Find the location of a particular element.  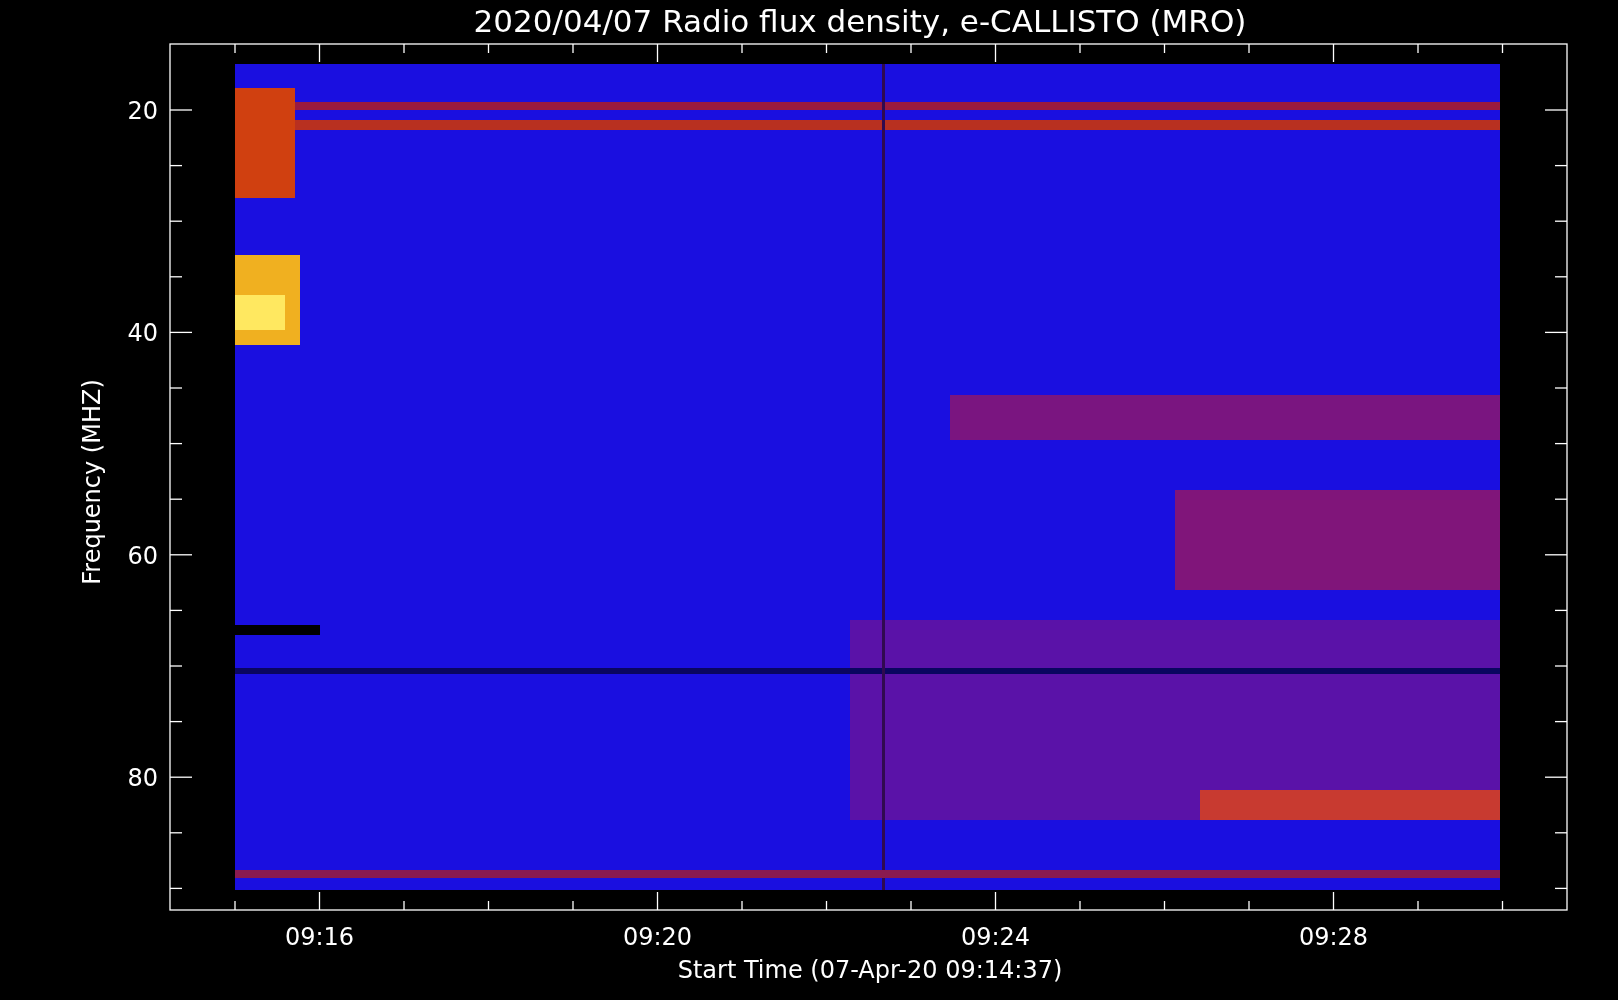

axis-tick-label: 09:16 is located at coordinates (319, 937).